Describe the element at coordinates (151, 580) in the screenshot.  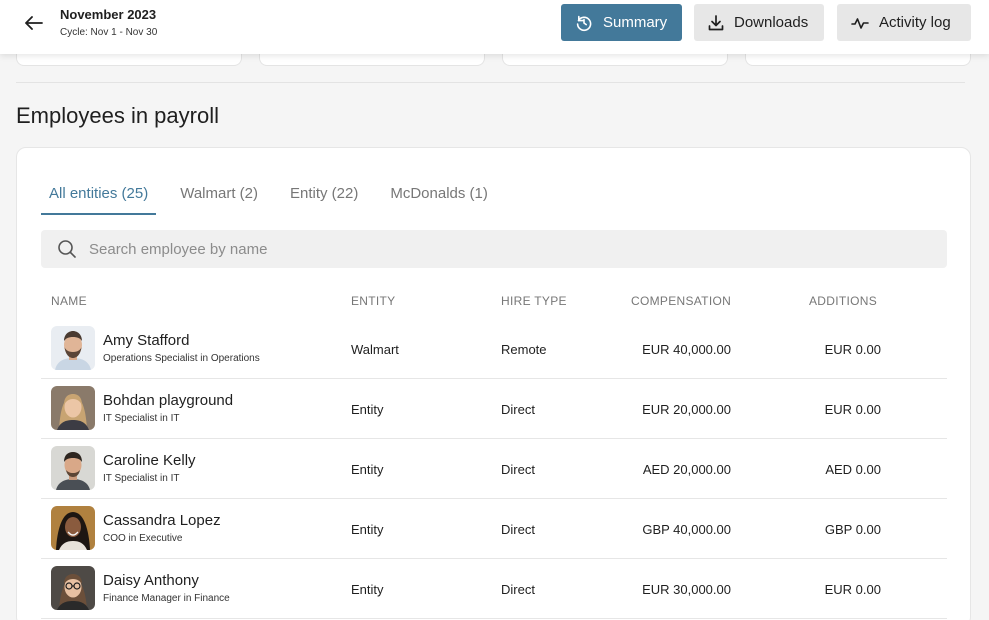
I see `employee-name: Daisy Anthony` at that location.